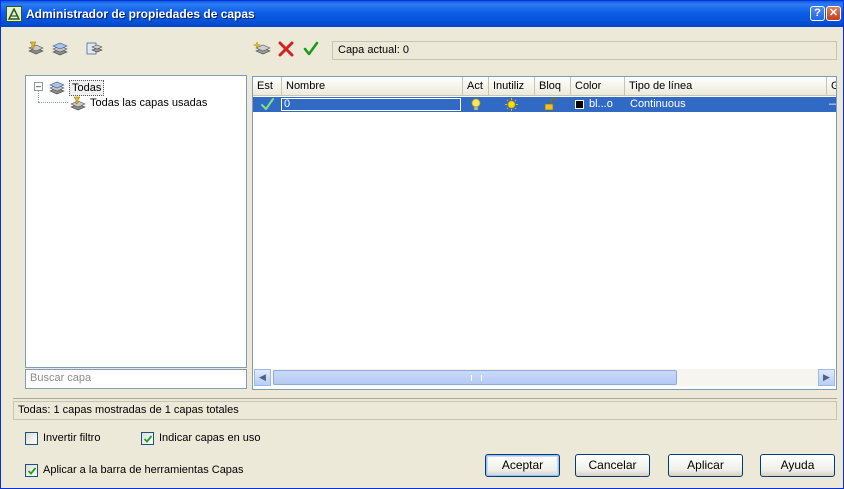 The image size is (844, 489). Describe the element at coordinates (831, 86) in the screenshot. I see `column-header-lineweight: G` at that location.